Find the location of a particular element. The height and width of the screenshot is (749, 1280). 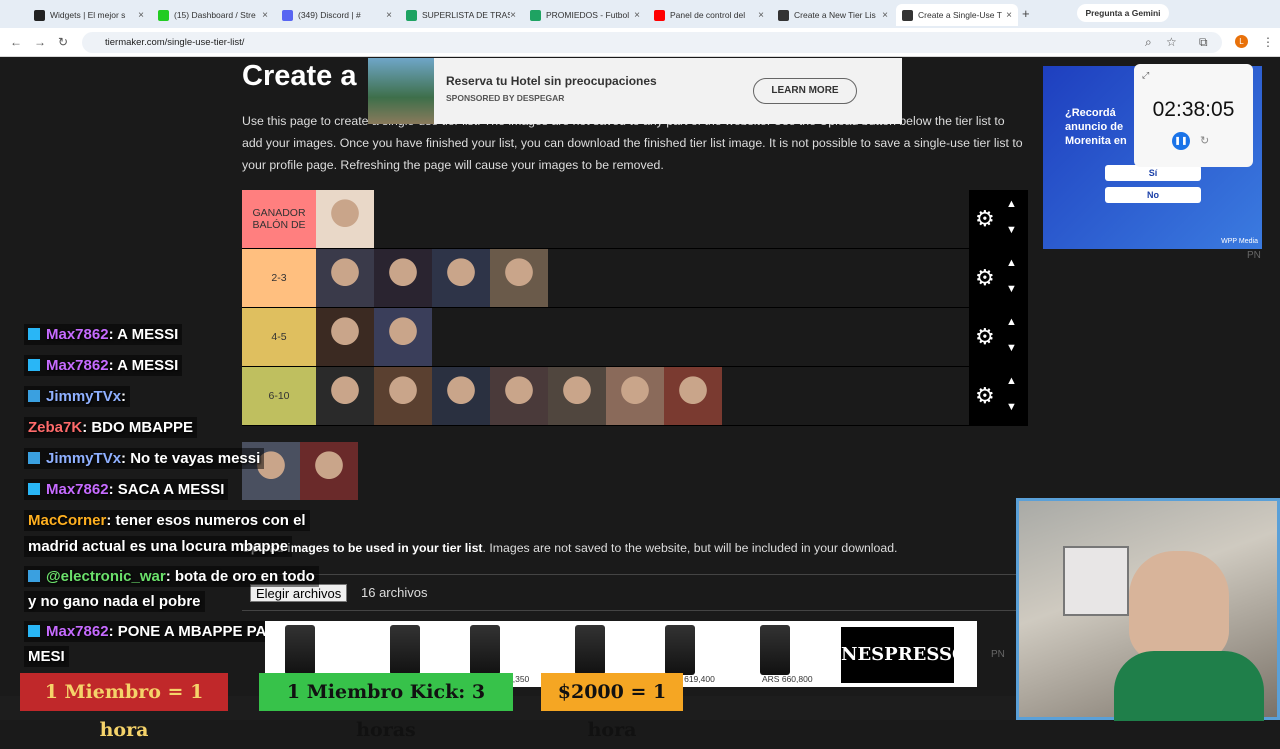

tier-label: 2-3 is located at coordinates (279, 278).